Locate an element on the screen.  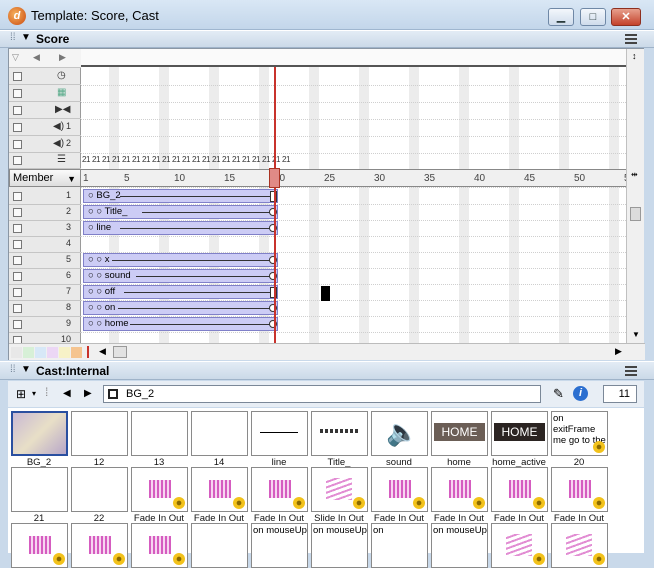
sprite-channel-2: 2 is located at coordinates (45, 213).